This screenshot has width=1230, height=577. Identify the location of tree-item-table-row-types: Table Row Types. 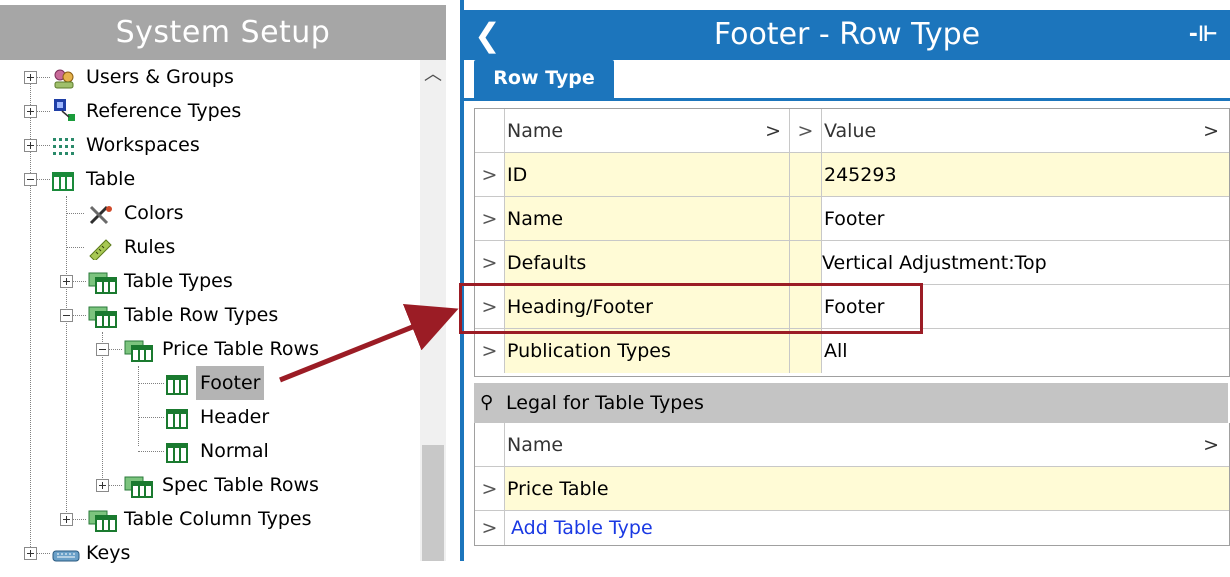
(210, 315).